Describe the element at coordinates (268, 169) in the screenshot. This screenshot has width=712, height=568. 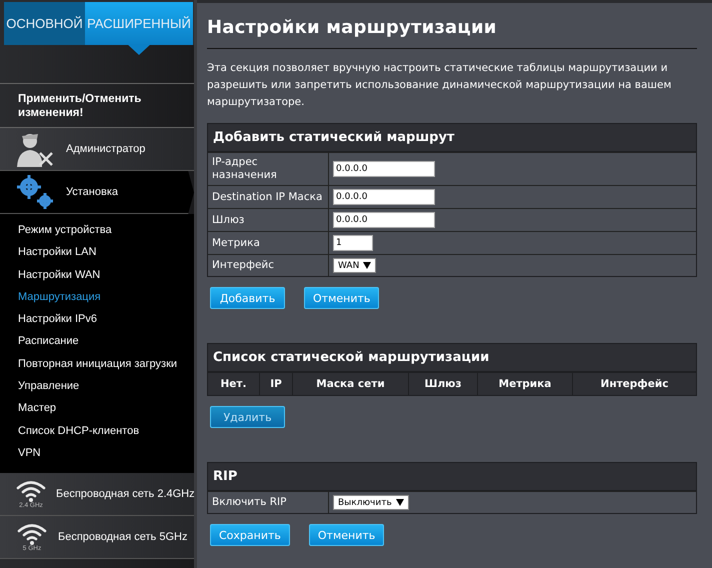
I see `field-label: IP-адрес назначения` at that location.